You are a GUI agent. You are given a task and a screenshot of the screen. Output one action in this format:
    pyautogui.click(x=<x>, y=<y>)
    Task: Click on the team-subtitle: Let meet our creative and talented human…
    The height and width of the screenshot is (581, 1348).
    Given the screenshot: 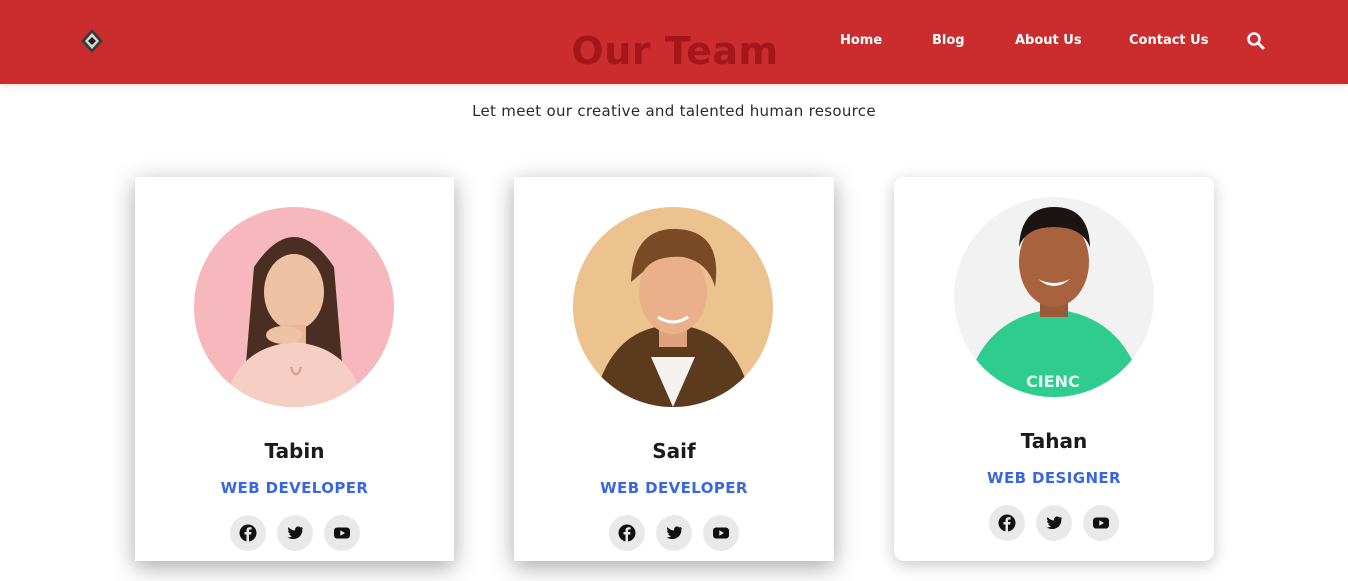 What is the action you would take?
    pyautogui.click(x=674, y=111)
    